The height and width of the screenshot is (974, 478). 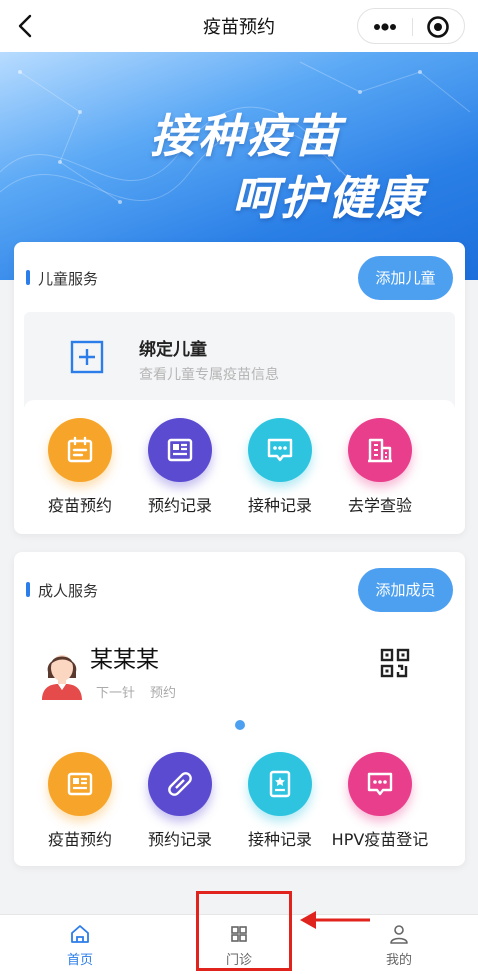 I want to click on tab-label: 我的, so click(x=398, y=960).